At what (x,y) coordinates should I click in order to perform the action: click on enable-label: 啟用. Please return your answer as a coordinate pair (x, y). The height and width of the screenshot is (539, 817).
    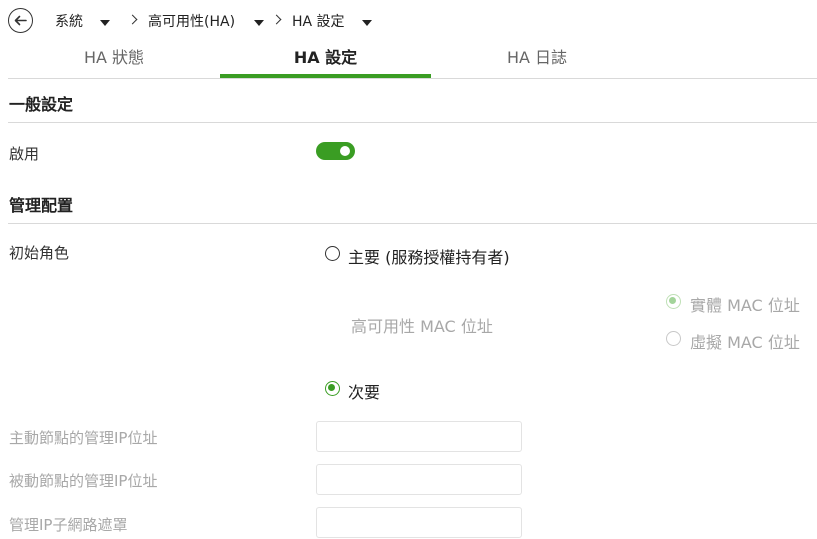
    Looking at the image, I should click on (24, 154).